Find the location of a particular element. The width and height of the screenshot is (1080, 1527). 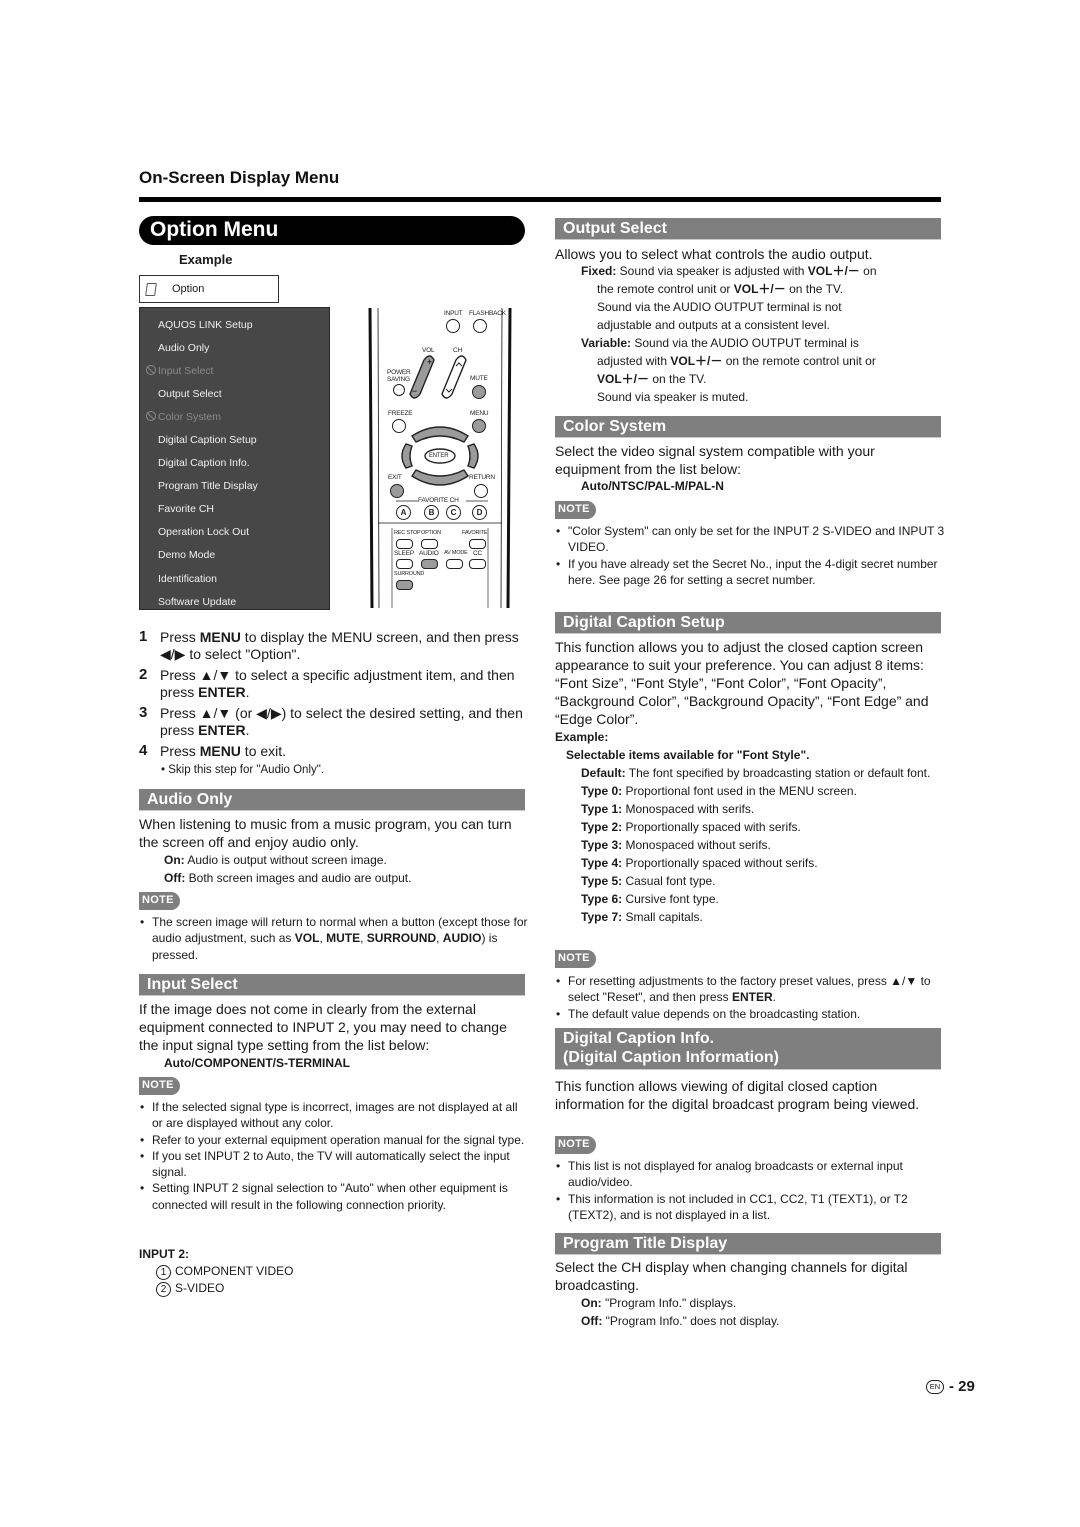

menu-item-label: Audio Only is located at coordinates (184, 347).